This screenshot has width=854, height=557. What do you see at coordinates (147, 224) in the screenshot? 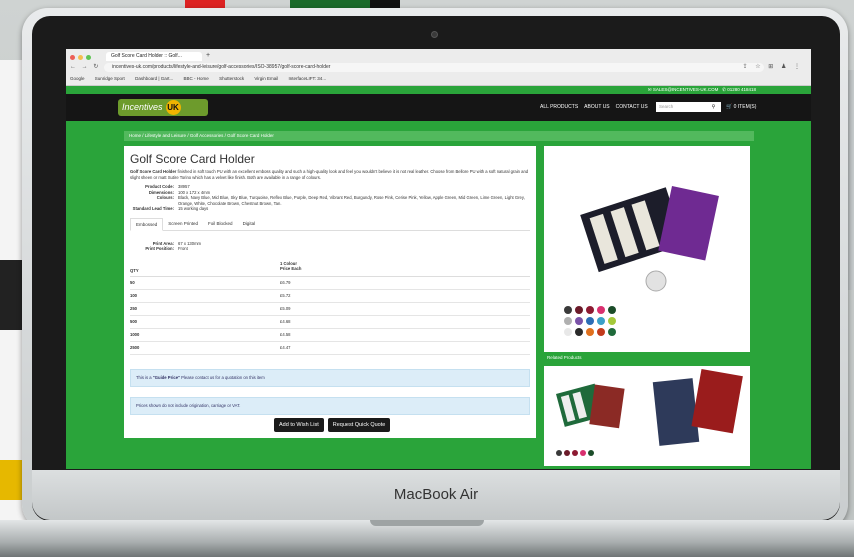
I see `tab-embossed: Embossed` at bounding box center [147, 224].